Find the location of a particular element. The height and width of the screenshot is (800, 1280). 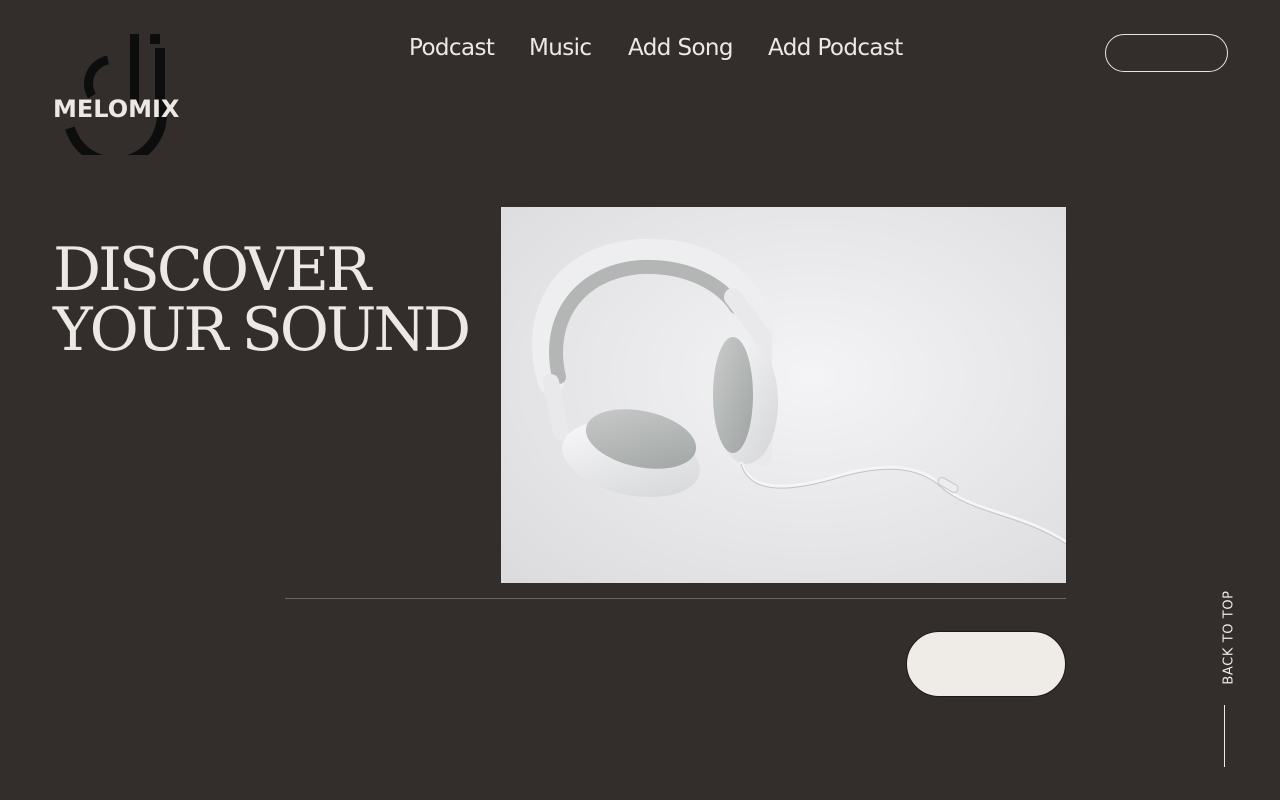

nav-item-music: Music is located at coordinates (560, 48).